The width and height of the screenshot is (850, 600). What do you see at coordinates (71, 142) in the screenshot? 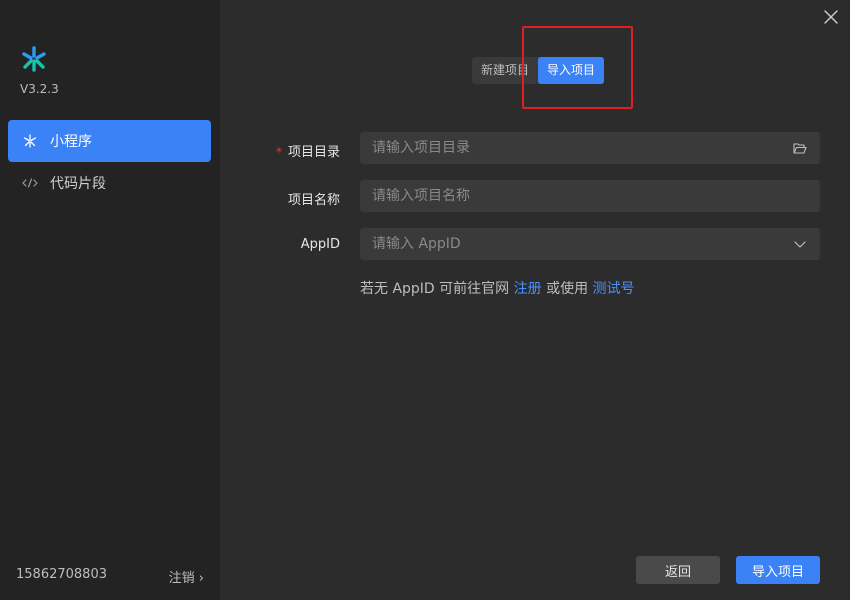
I see `sidebar-item-label: 小程序` at bounding box center [71, 142].